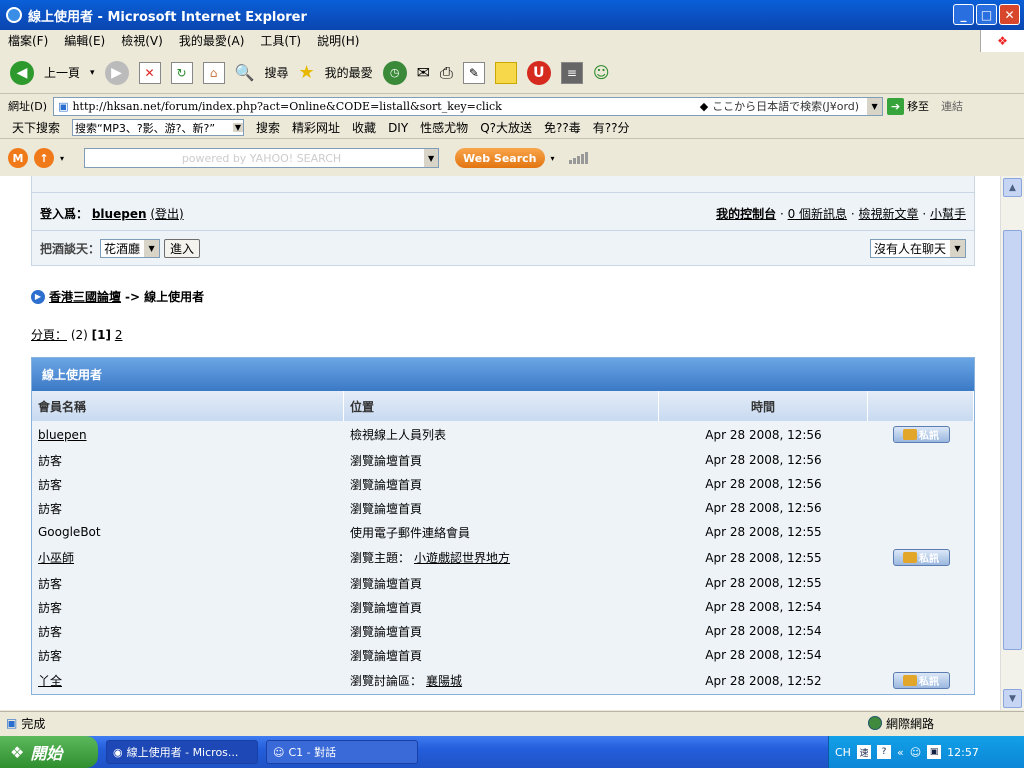  What do you see at coordinates (501, 406) in the screenshot?
I see `header-location: 位置` at bounding box center [501, 406].